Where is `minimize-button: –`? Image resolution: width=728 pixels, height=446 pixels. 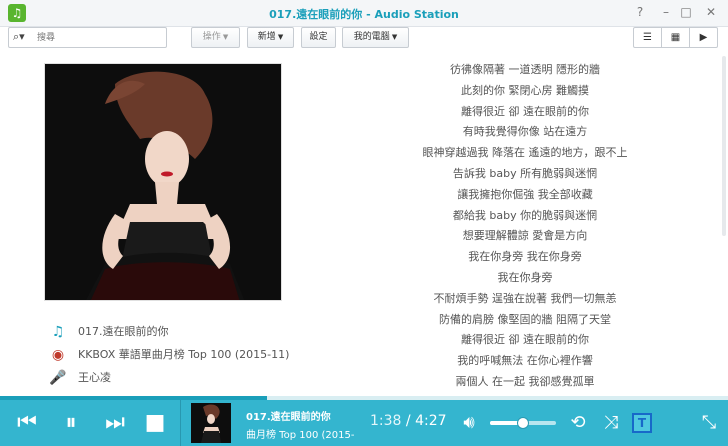 minimize-button: – is located at coordinates (666, 12).